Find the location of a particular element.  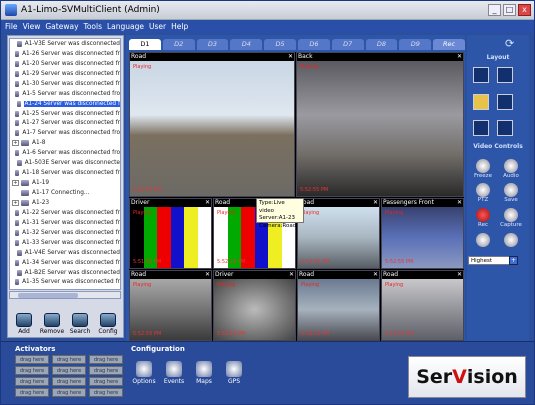

tab-rec: Rec is located at coordinates (449, 44).